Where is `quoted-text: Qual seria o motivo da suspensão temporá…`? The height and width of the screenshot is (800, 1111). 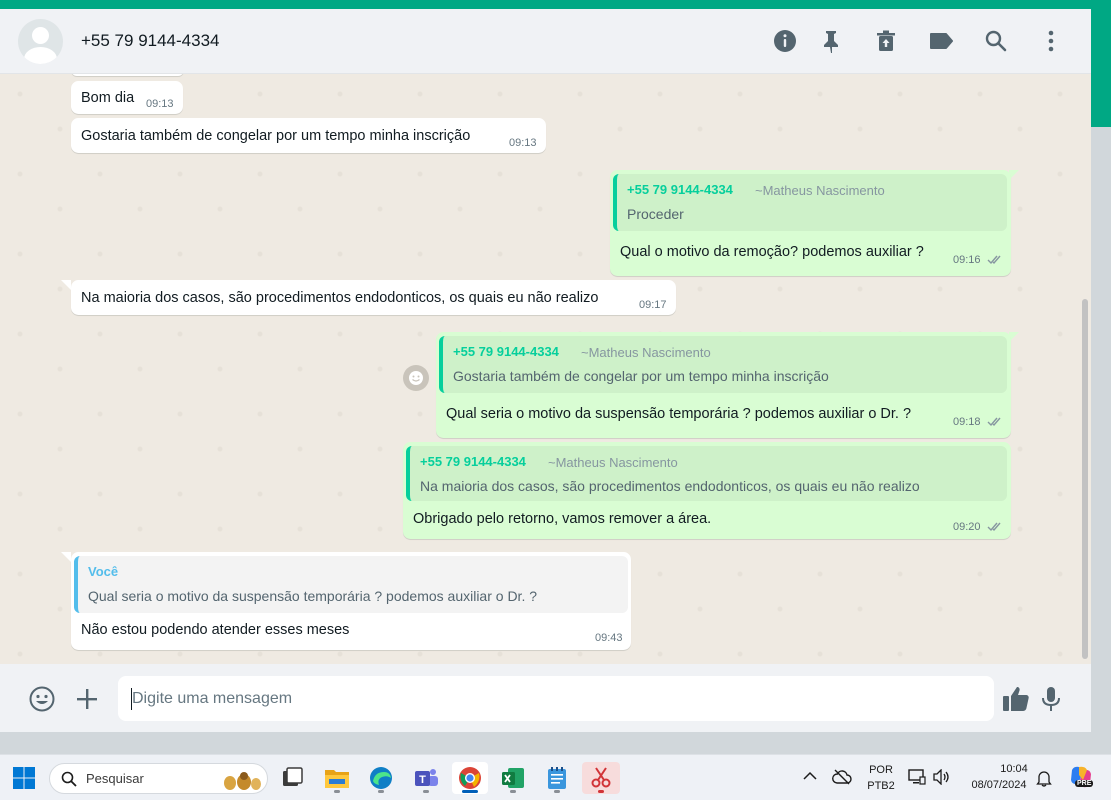 quoted-text: Qual seria o motivo da suspensão temporá… is located at coordinates (313, 596).